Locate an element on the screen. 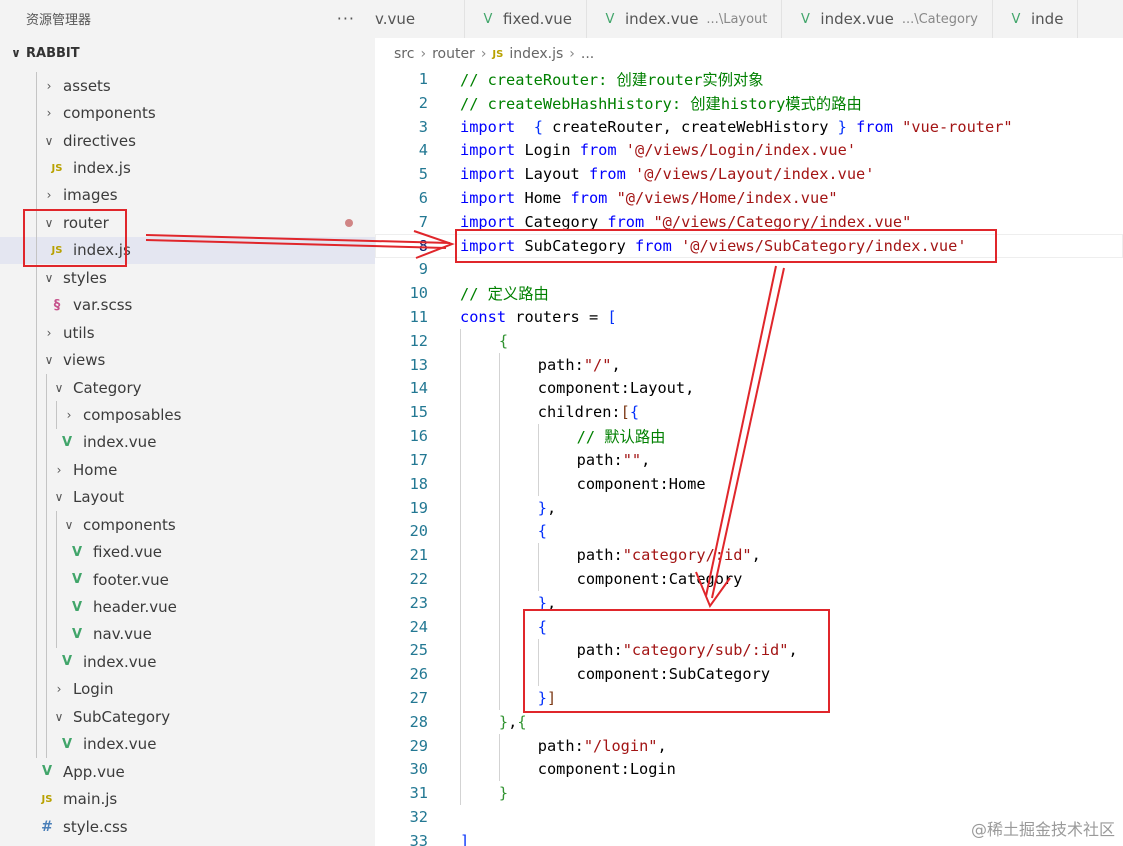 Image resolution: width=1123 pixels, height=846 pixels. code-line: 28},{ is located at coordinates (749, 721).